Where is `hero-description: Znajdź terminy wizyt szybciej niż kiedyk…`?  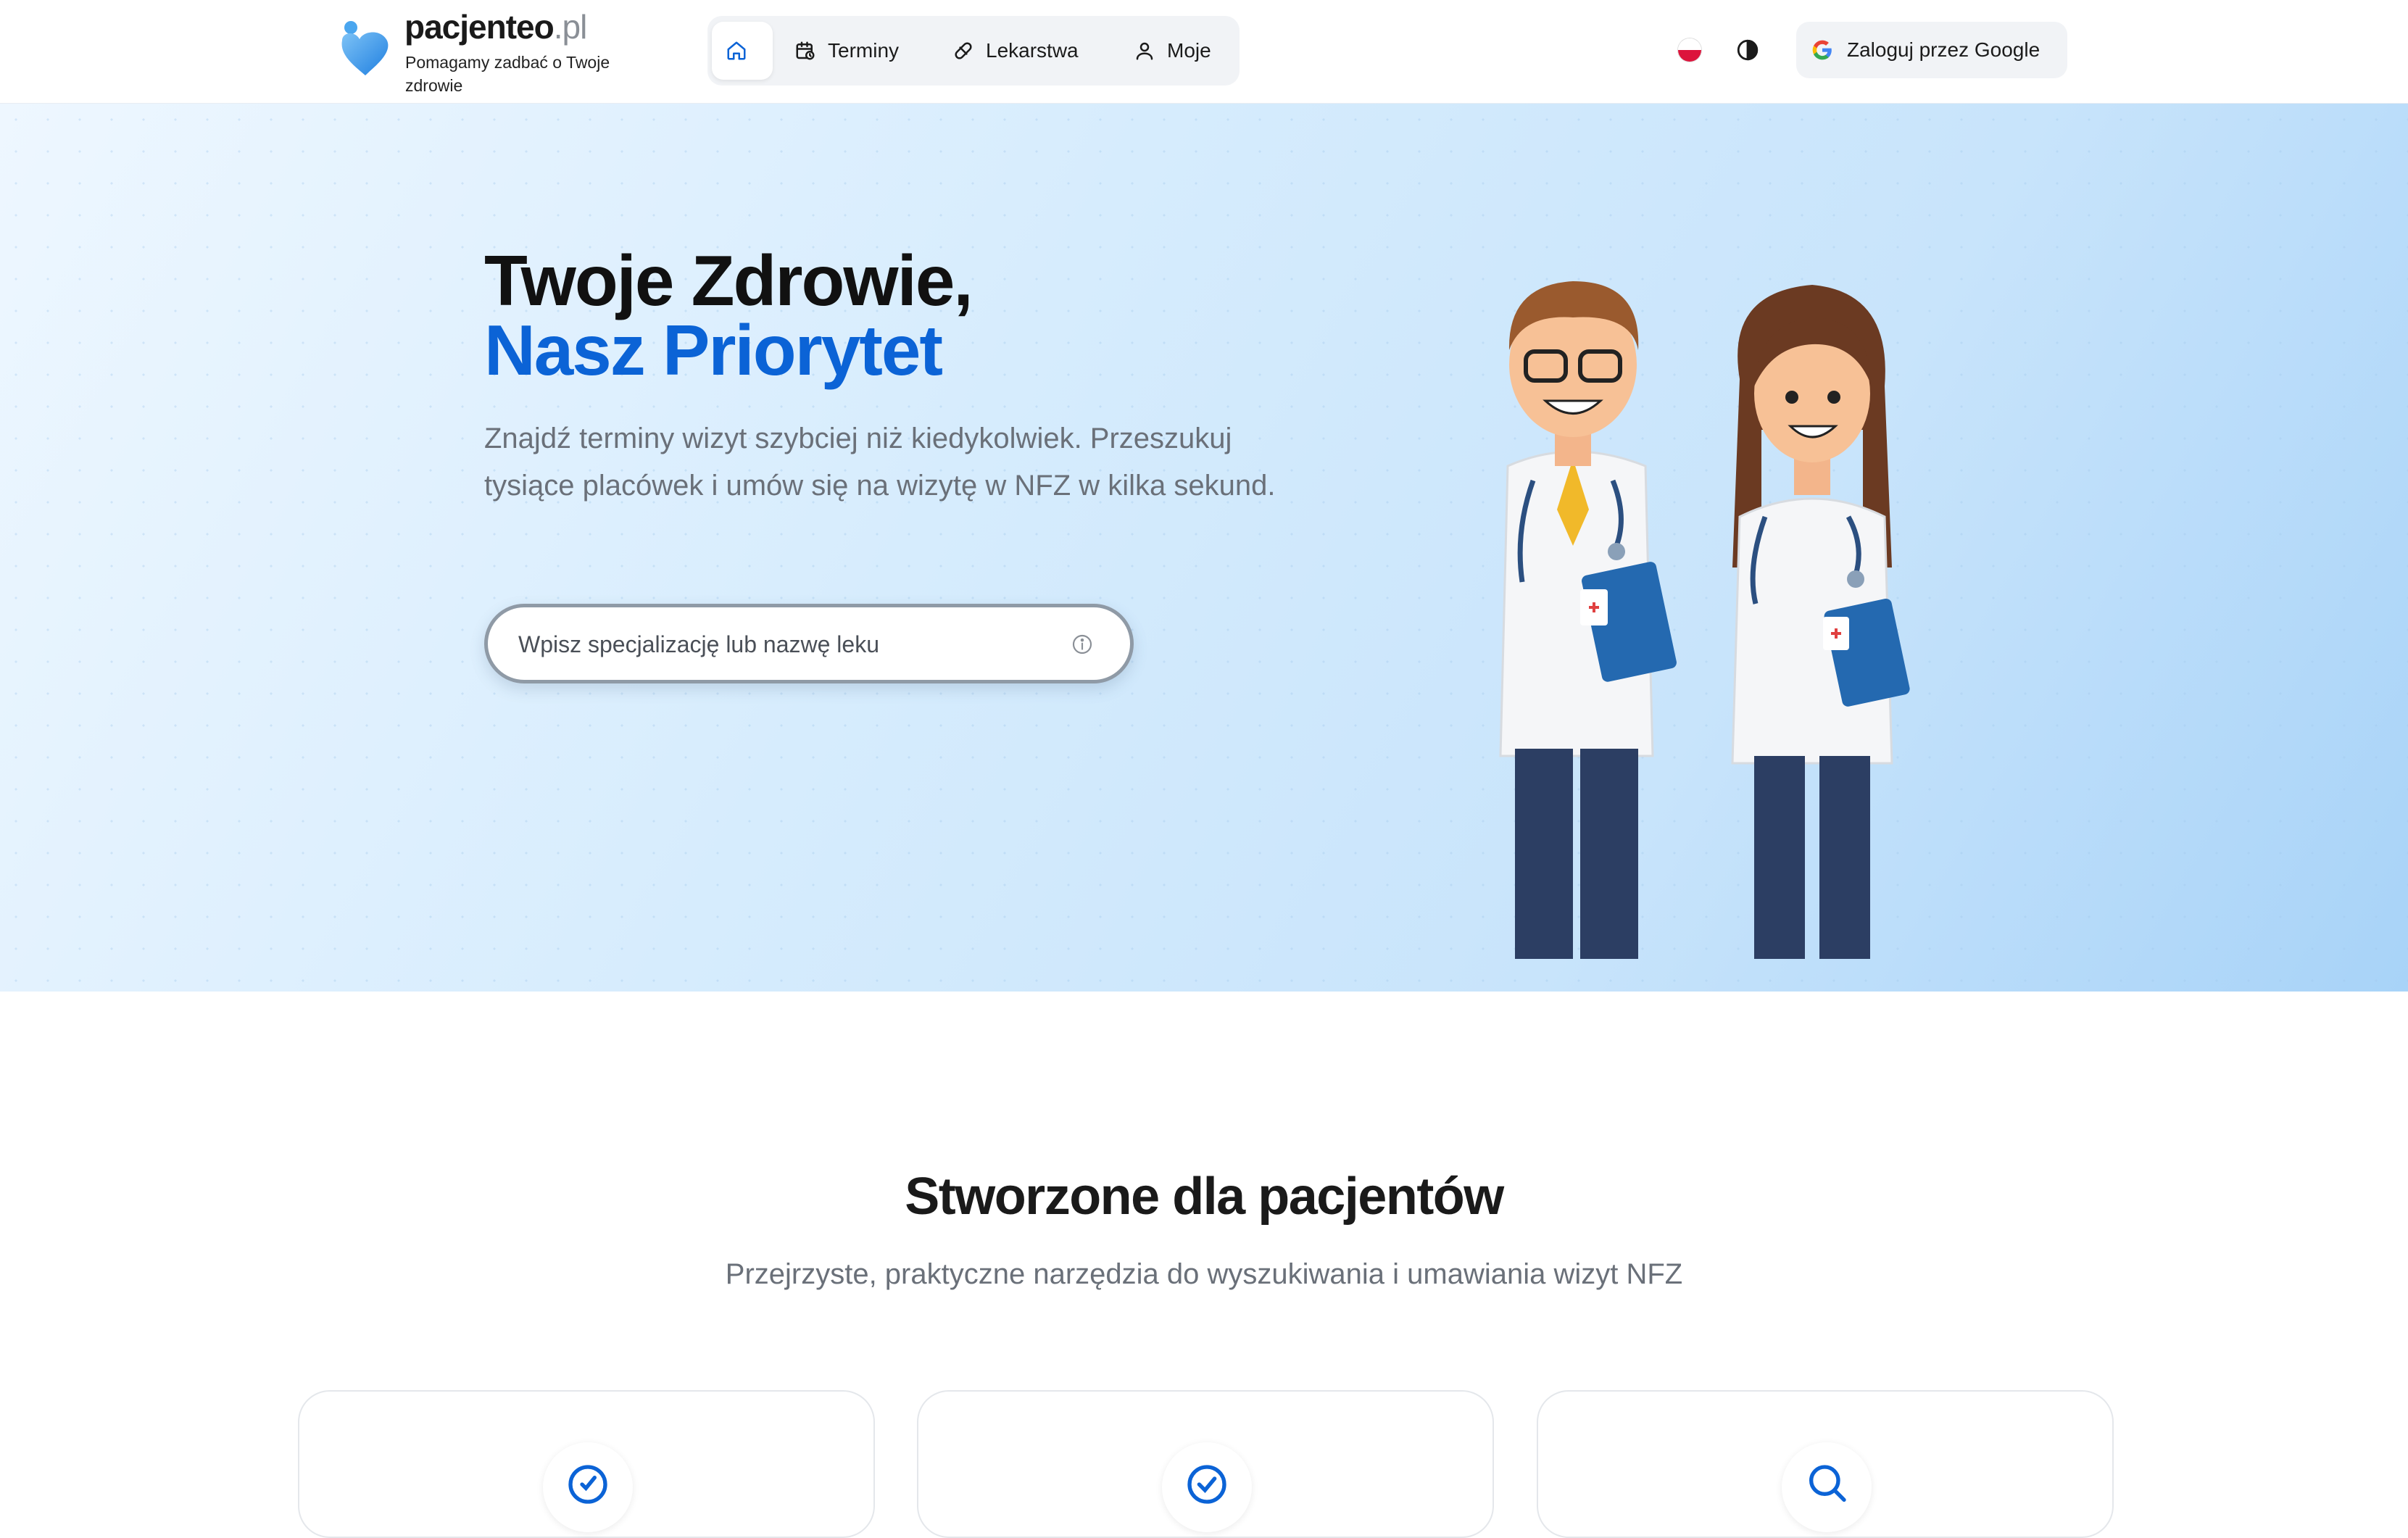
hero-description: Znajdź terminy wizyt szybciej niż kiedyk… is located at coordinates (880, 462).